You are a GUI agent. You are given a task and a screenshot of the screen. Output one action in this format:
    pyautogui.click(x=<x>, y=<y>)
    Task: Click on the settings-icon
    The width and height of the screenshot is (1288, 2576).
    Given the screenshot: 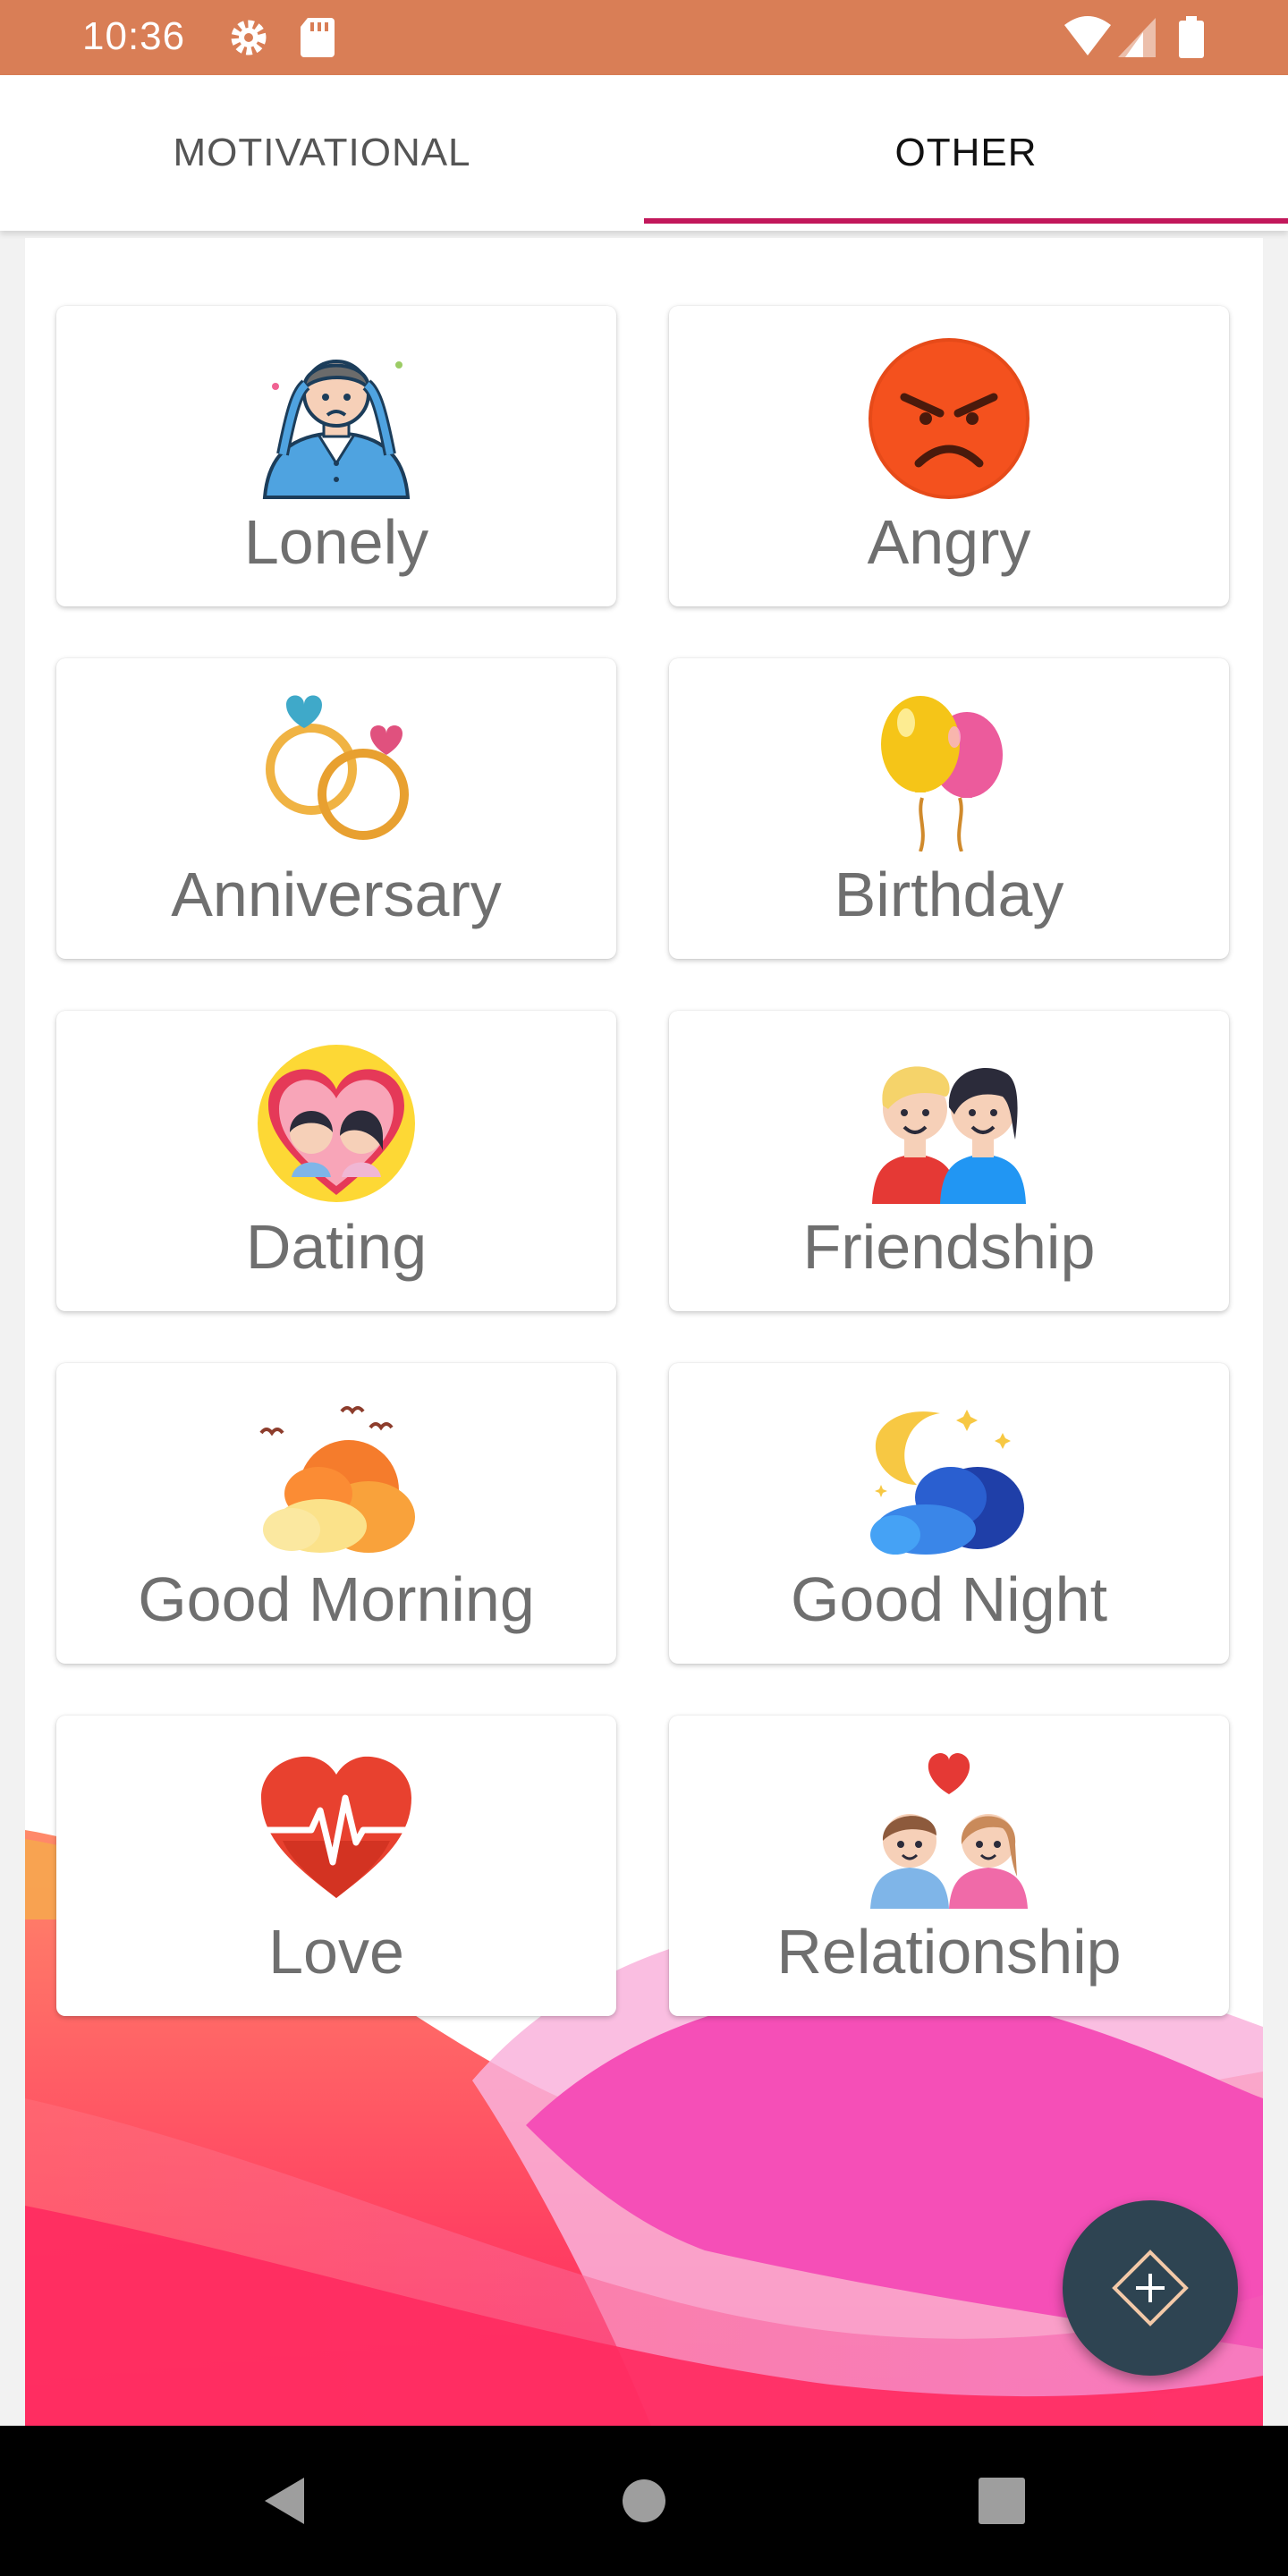 What is the action you would take?
    pyautogui.click(x=249, y=37)
    